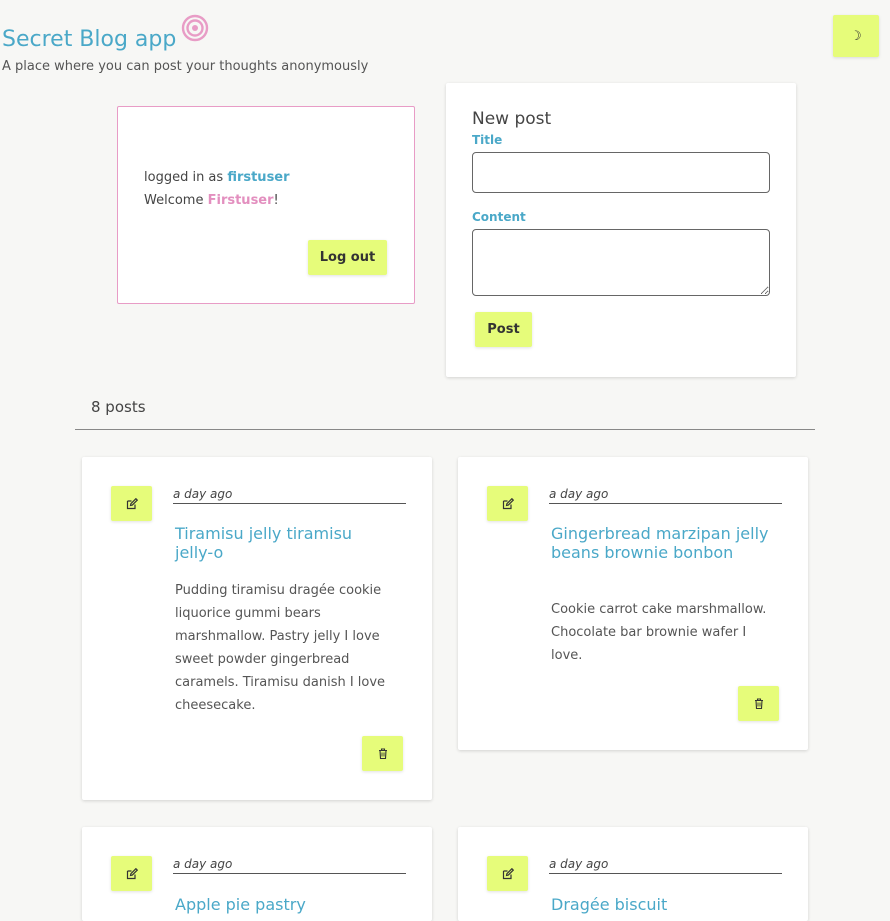 This screenshot has width=890, height=921. I want to click on moon-icon: ☽, so click(856, 36).